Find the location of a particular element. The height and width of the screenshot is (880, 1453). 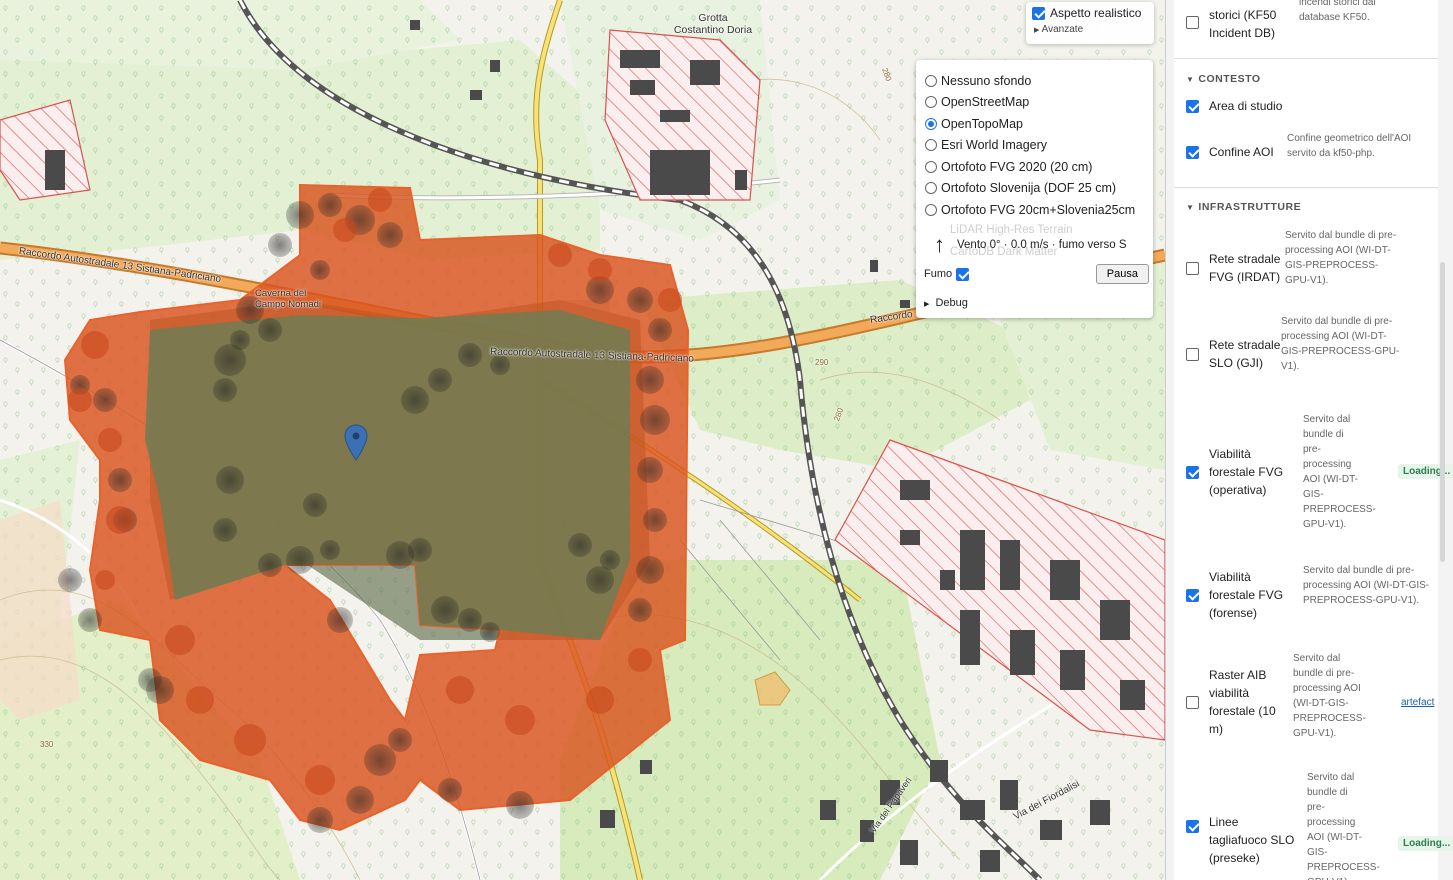

artefact-link: artefact is located at coordinates (1417, 702).